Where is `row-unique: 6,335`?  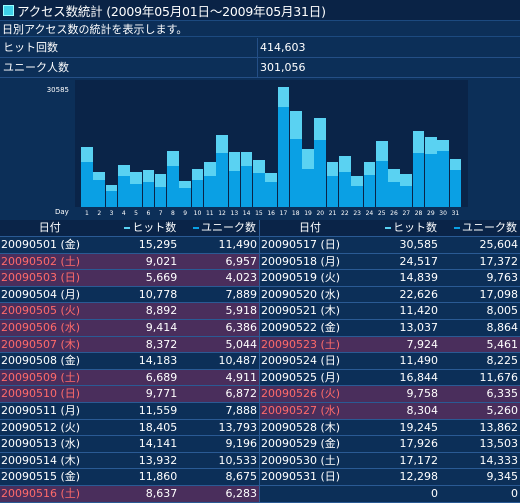 row-unique: 6,335 is located at coordinates (502, 394).